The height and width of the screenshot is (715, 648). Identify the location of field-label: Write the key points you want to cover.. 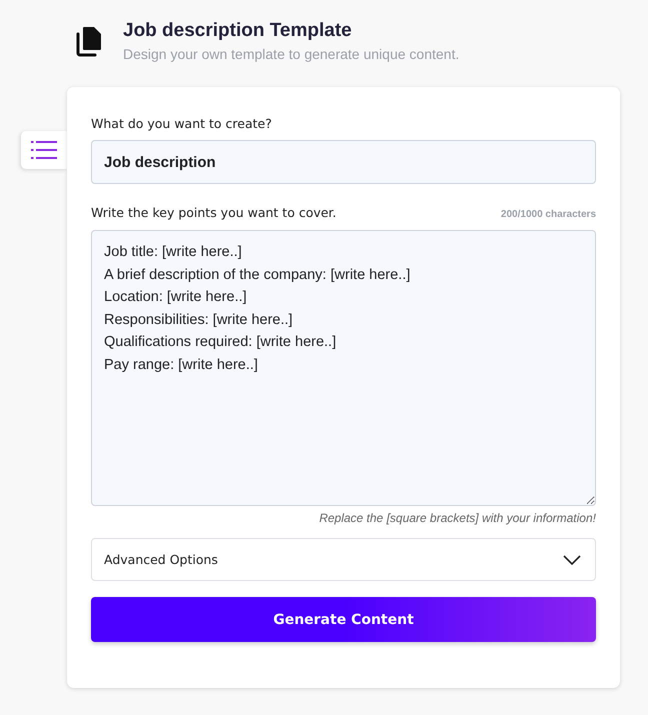
(213, 212).